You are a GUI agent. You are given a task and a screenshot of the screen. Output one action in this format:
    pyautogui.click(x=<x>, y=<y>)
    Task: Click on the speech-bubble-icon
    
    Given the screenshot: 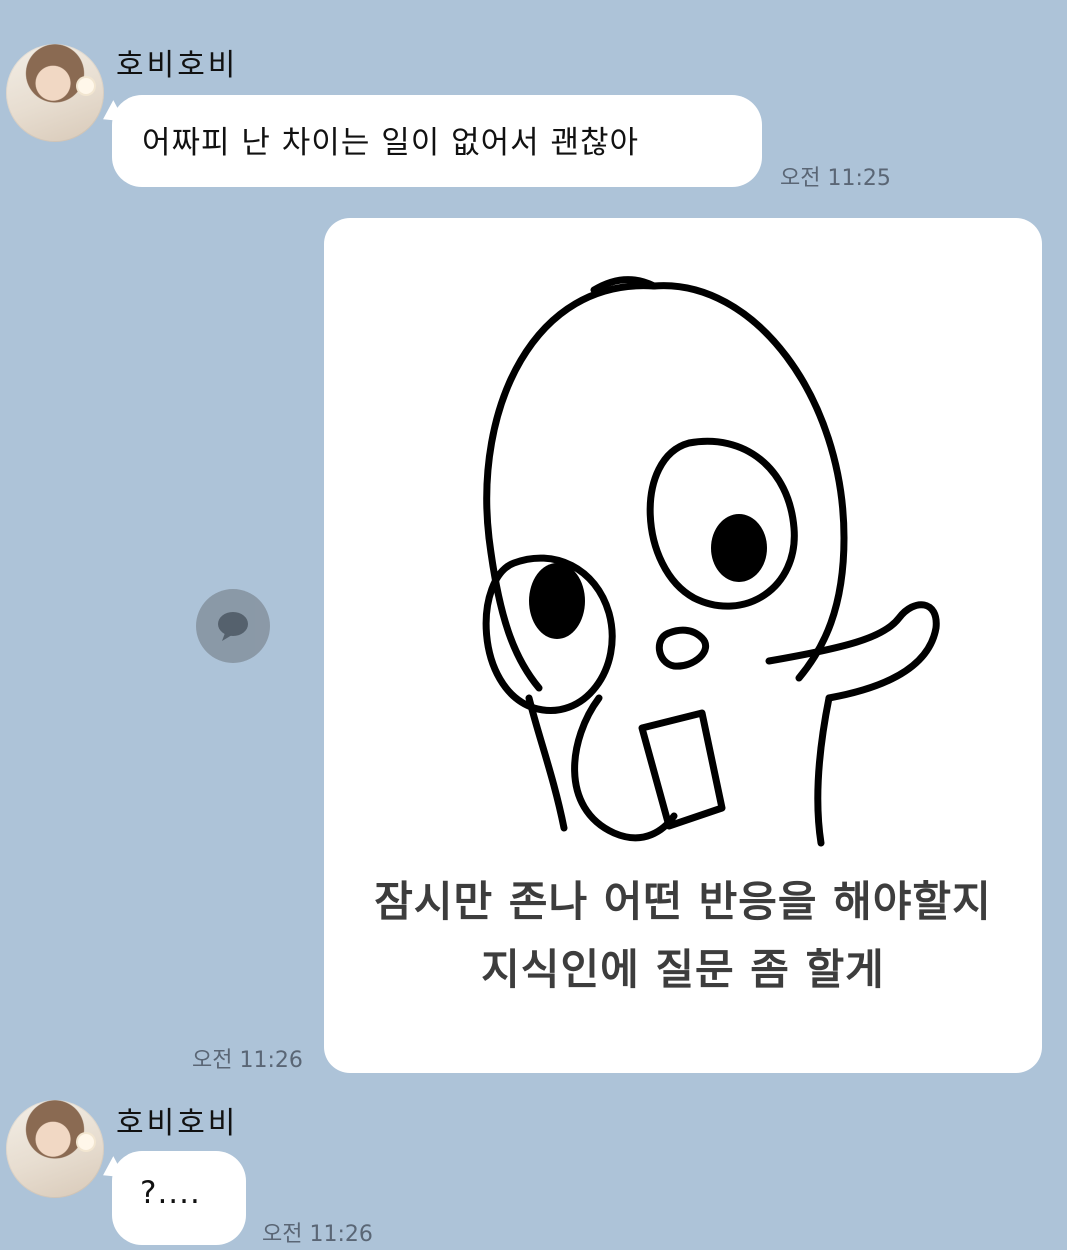 What is the action you would take?
    pyautogui.click(x=233, y=626)
    